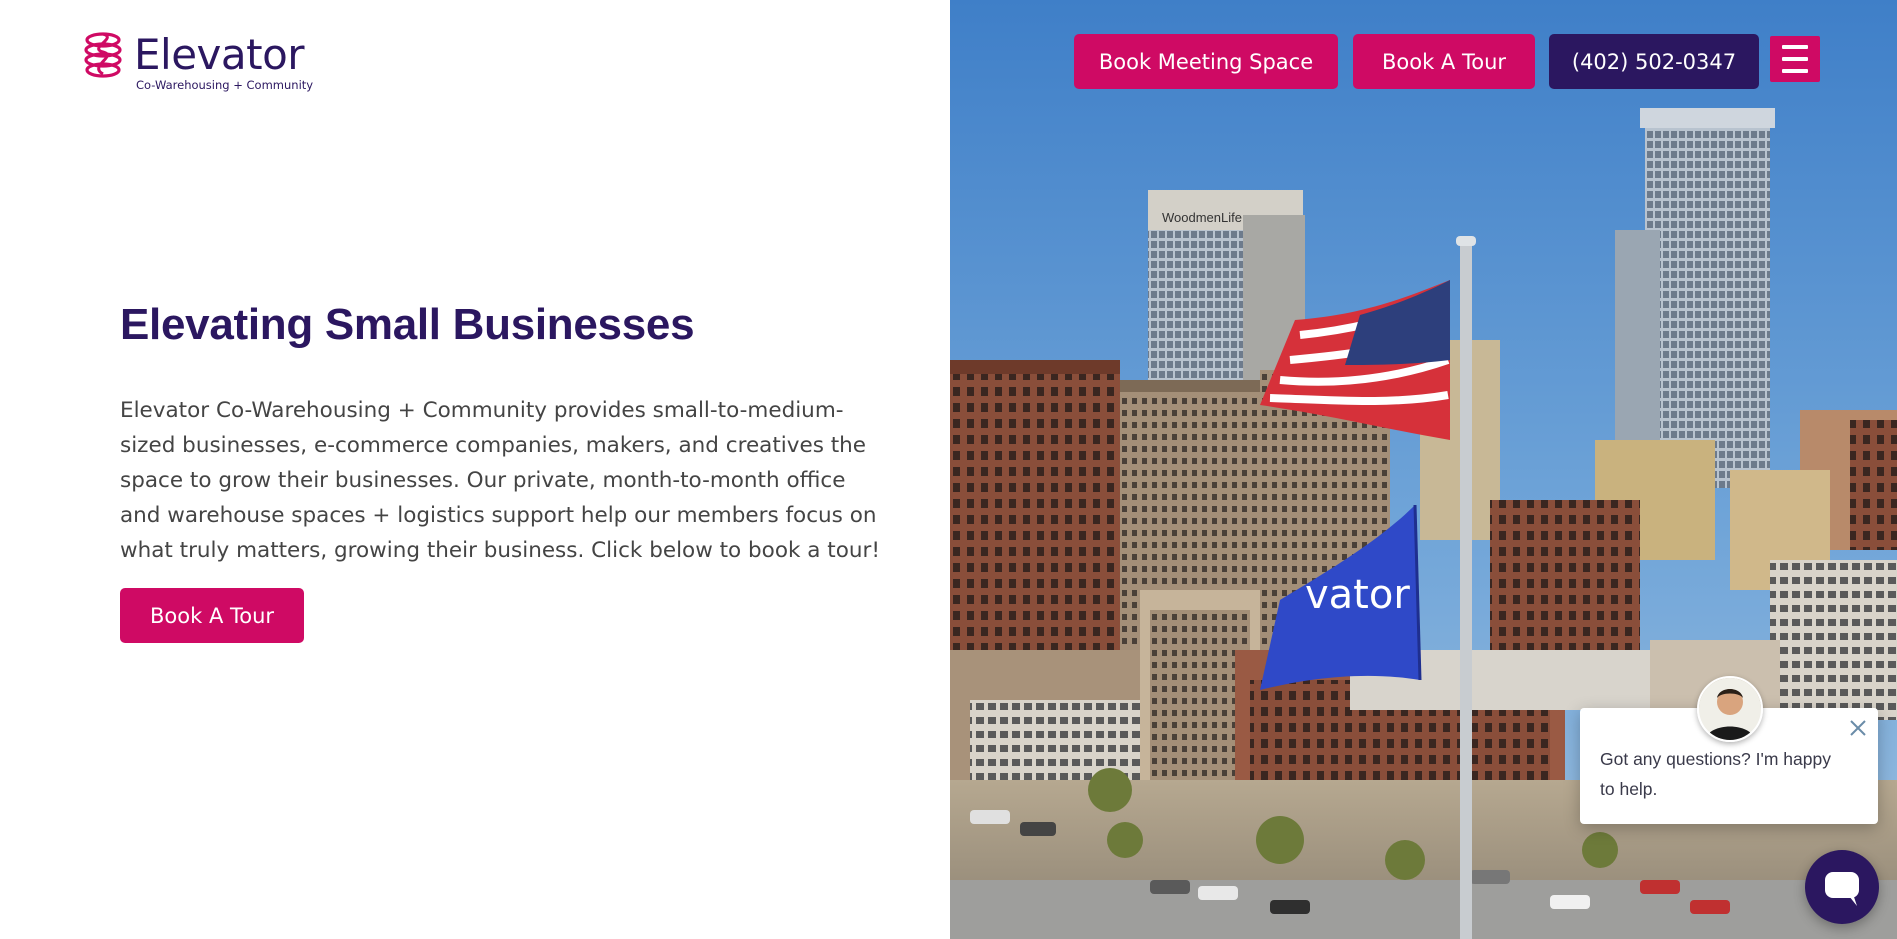 Image resolution: width=1897 pixels, height=939 pixels. What do you see at coordinates (1206, 61) in the screenshot?
I see `book-meeting-space-button: Book Meeting Space` at bounding box center [1206, 61].